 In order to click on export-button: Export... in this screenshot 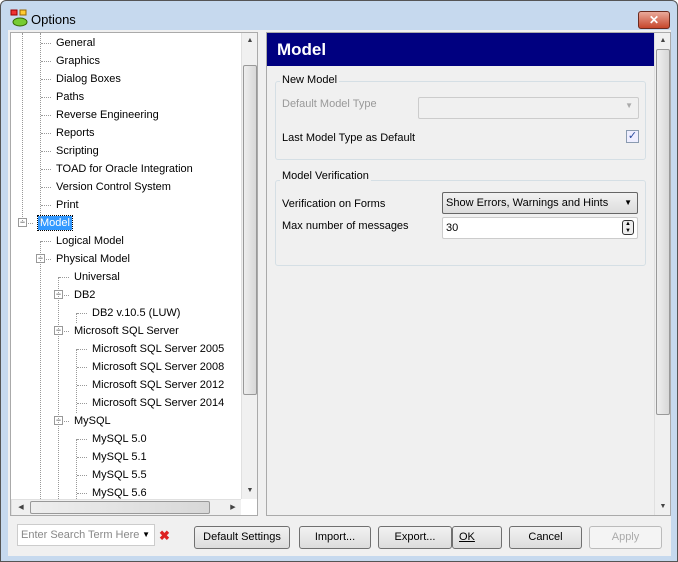, I will do `click(415, 537)`.